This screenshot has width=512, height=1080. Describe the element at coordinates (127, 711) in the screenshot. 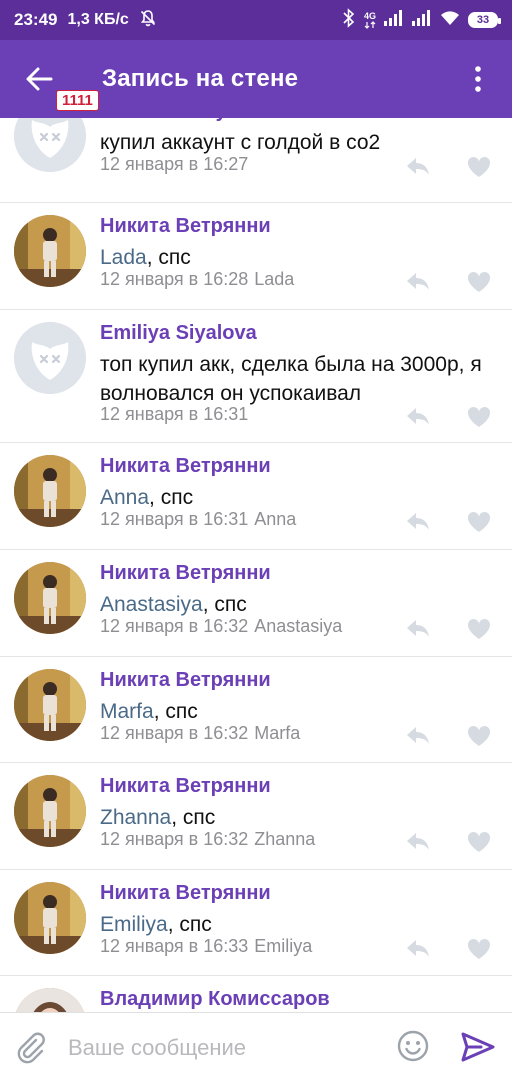

I see `mention-link: Marfa` at that location.